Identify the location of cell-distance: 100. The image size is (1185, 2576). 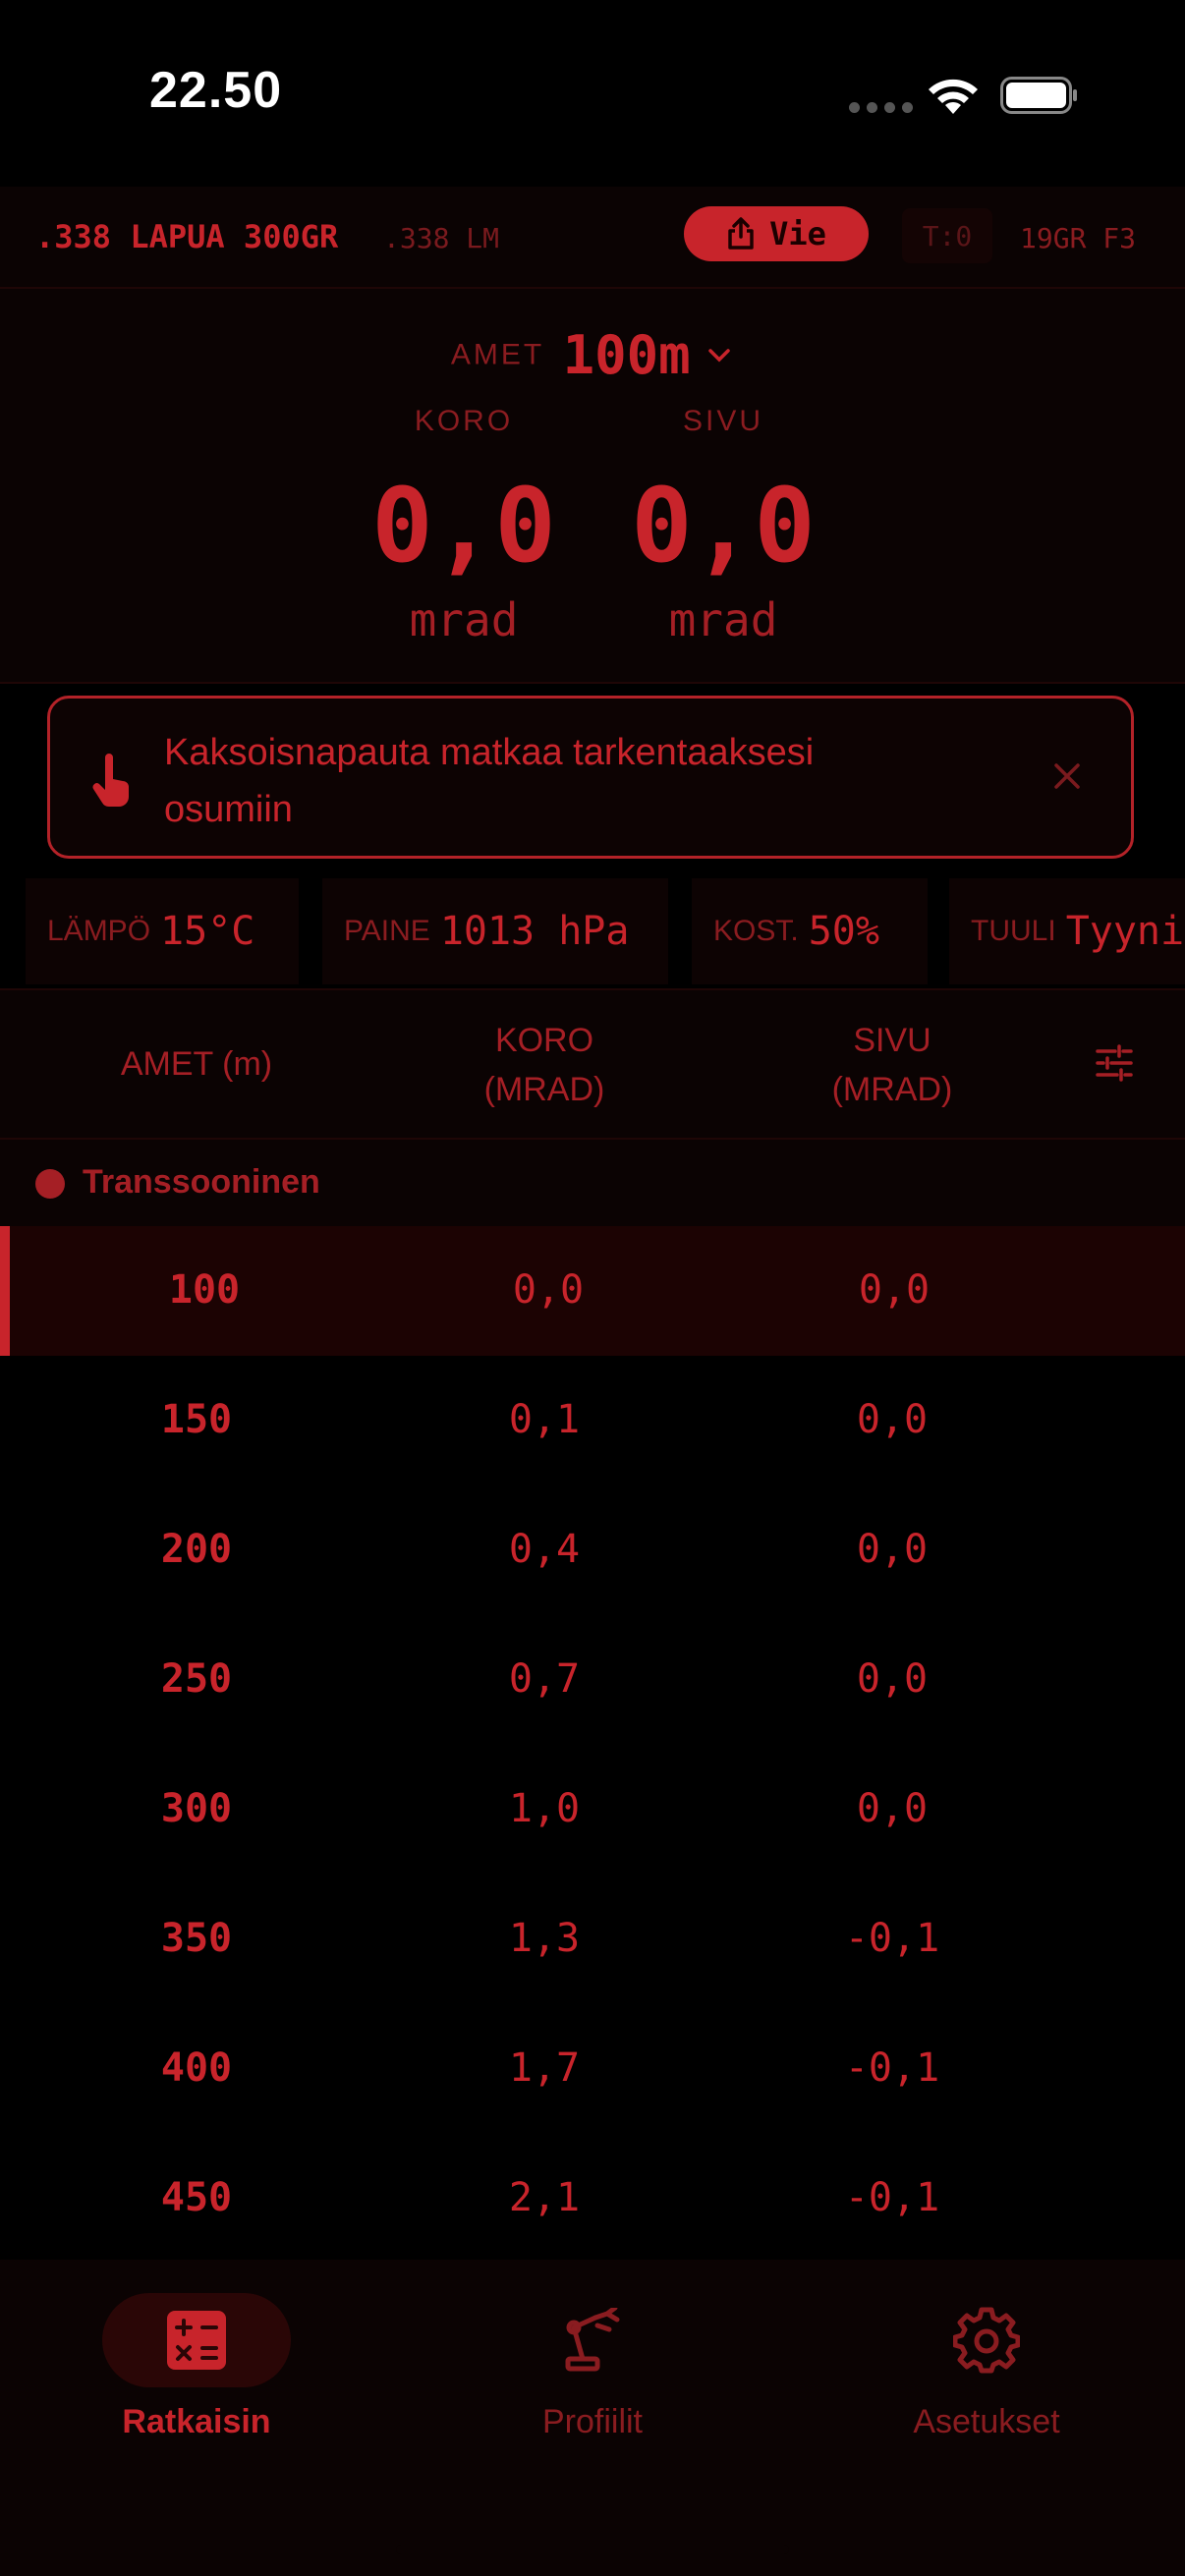
(205, 1290).